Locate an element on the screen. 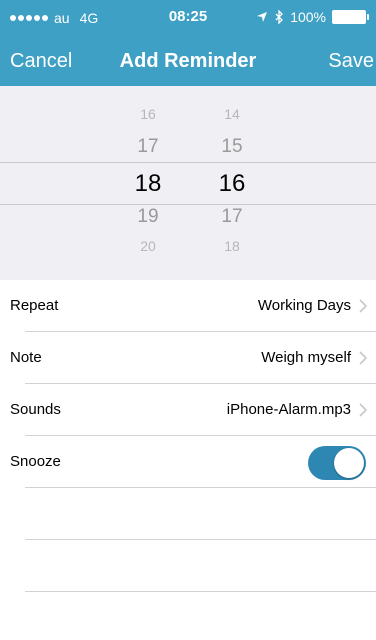 The height and width of the screenshot is (640, 376). hour-option: 20 is located at coordinates (148, 246).